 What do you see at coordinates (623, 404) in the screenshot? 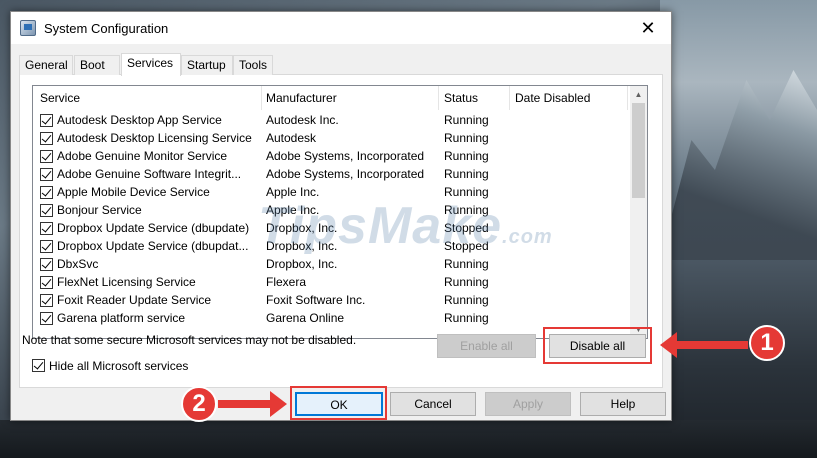
I see `help-button: Help` at bounding box center [623, 404].